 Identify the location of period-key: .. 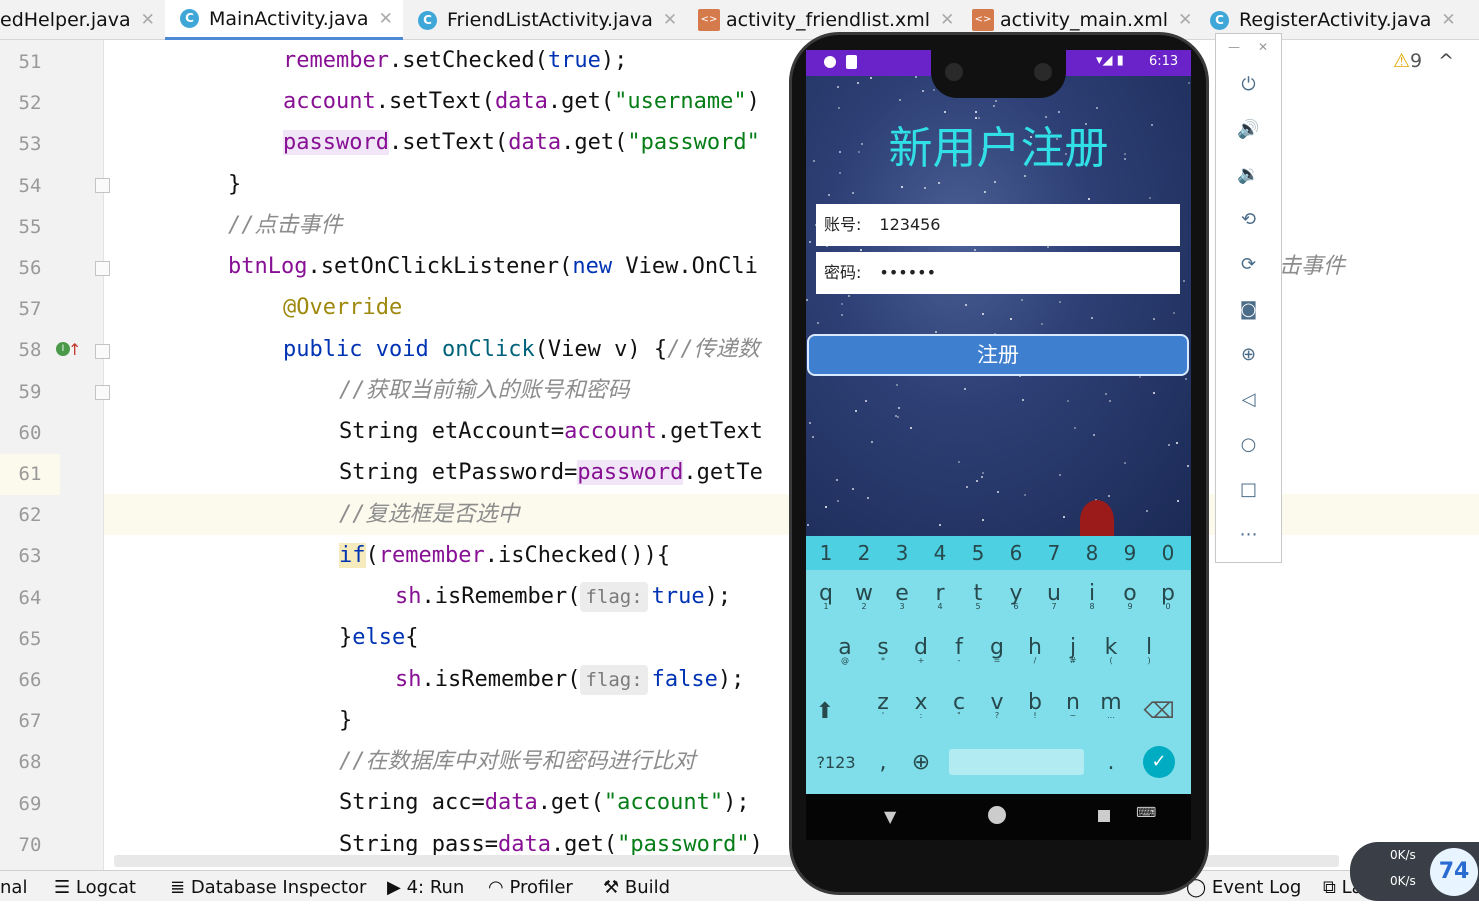
(1111, 762).